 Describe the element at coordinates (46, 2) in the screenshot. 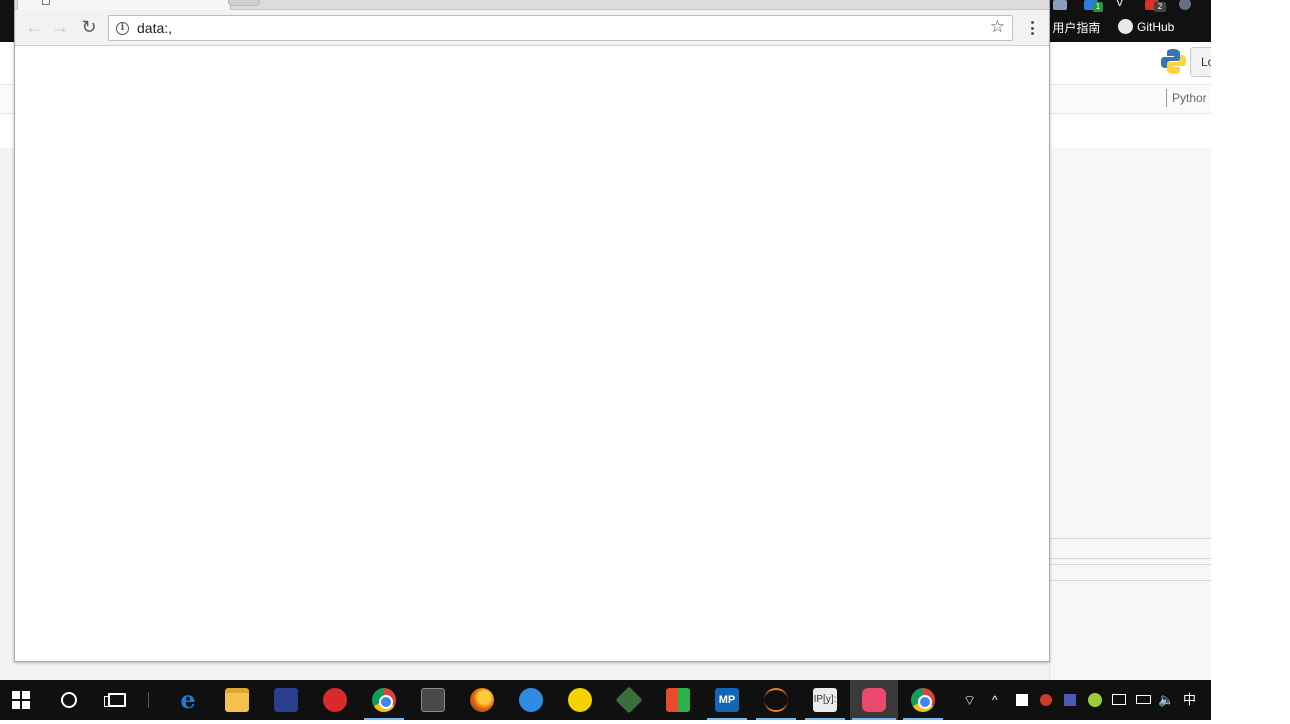

I see `page-favicon-icon` at that location.